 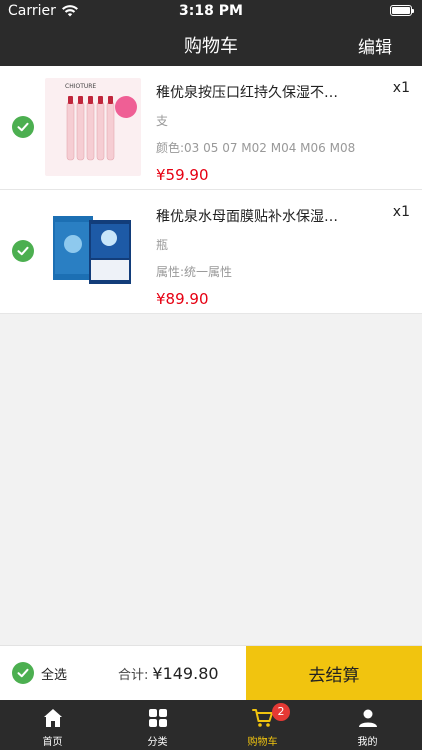 What do you see at coordinates (182, 299) in the screenshot?
I see `product-price: ¥89.90` at bounding box center [182, 299].